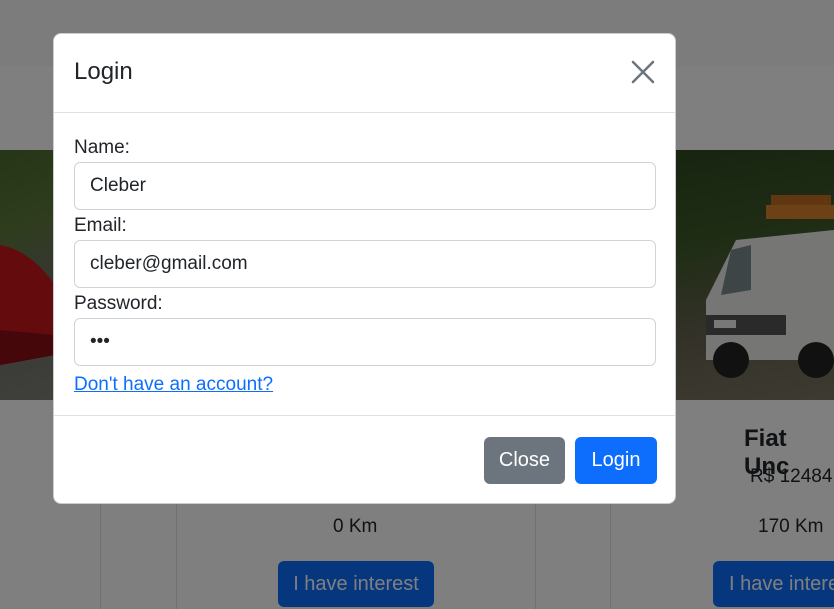 This screenshot has height=609, width=834. What do you see at coordinates (616, 460) in the screenshot?
I see `login-button: Login` at bounding box center [616, 460].